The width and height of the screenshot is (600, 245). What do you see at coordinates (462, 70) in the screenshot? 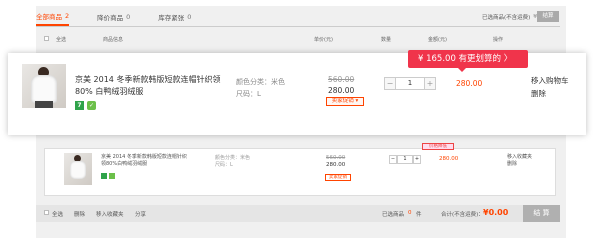
I see `tooltip-arrow` at bounding box center [462, 70].